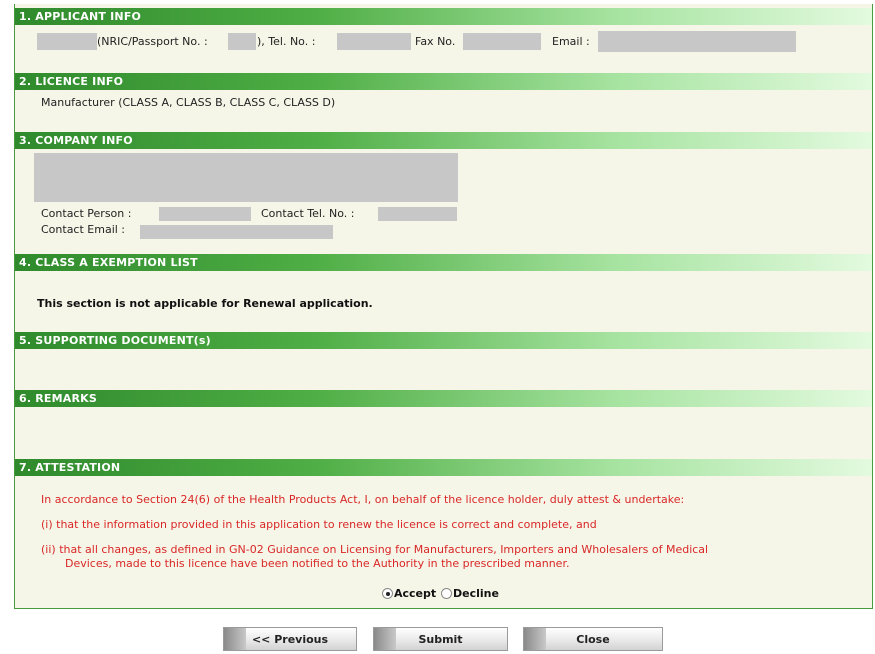 Image resolution: width=875 pixels, height=654 pixels. I want to click on company-address-redacted, so click(246, 177).